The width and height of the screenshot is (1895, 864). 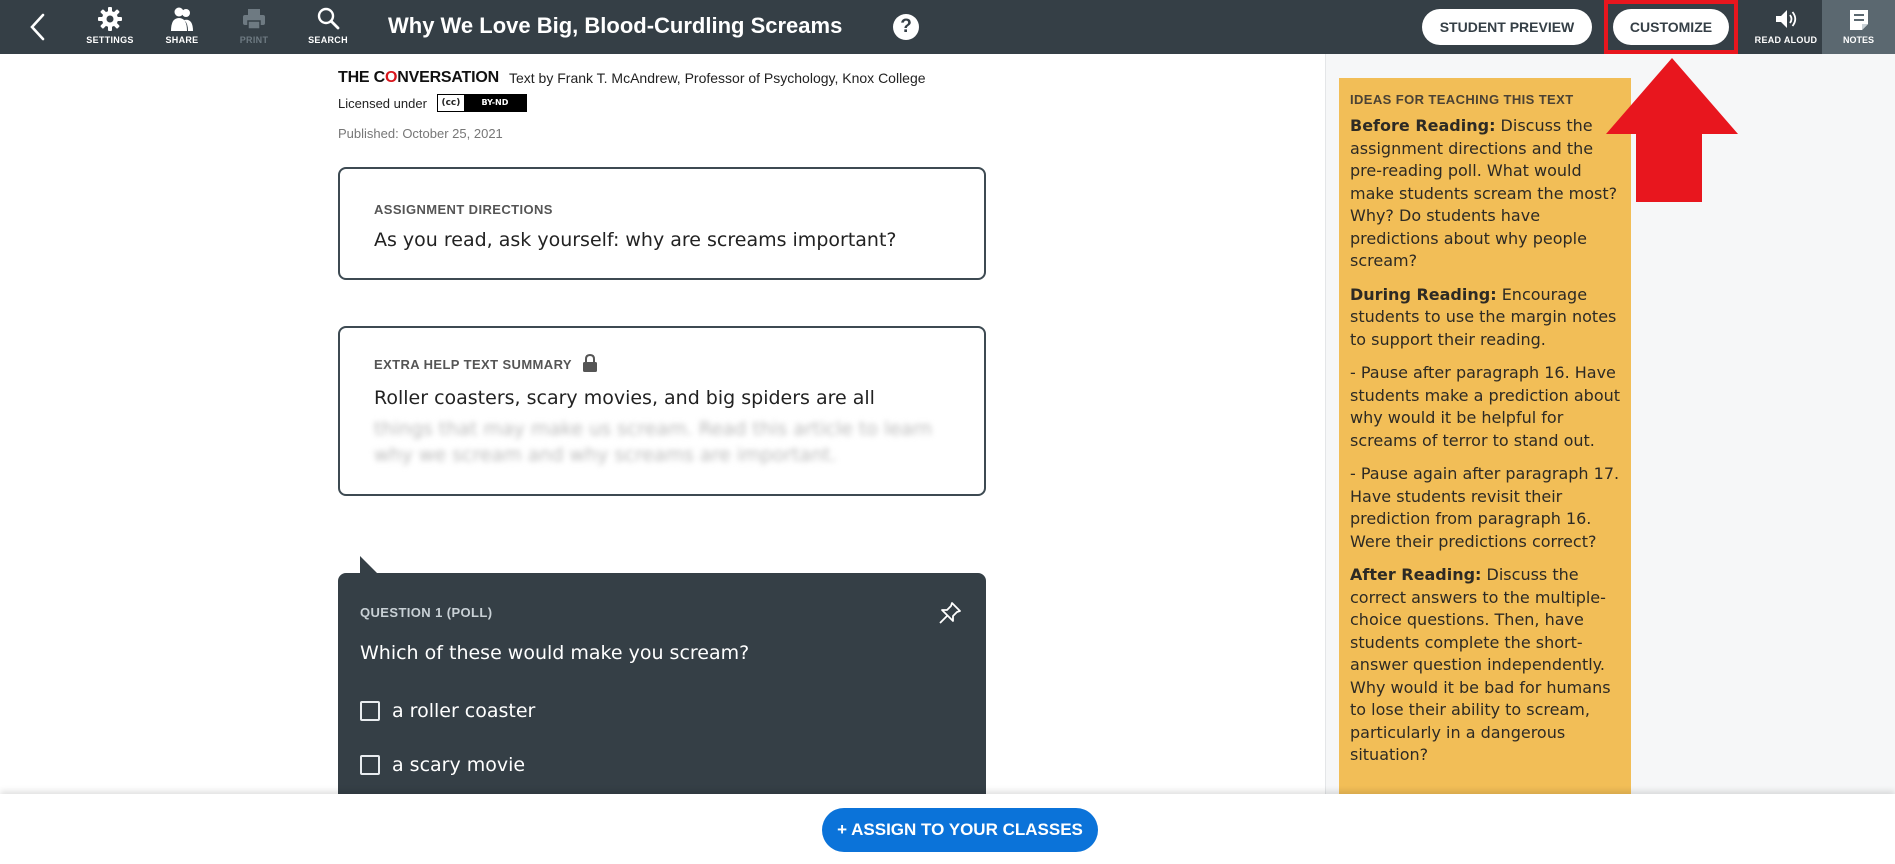 What do you see at coordinates (254, 19) in the screenshot?
I see `printer-icon` at bounding box center [254, 19].